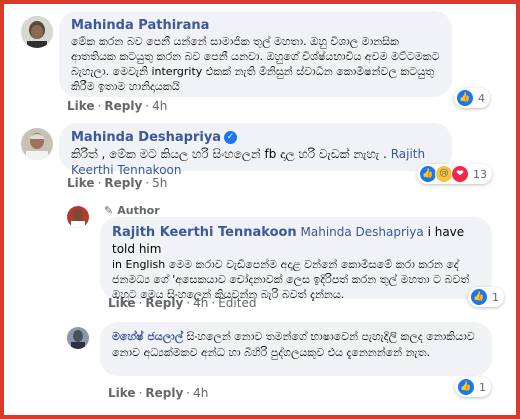 This screenshot has width=520, height=419. I want to click on comment-author-row: Mahinda Deshapriya ✓, so click(255, 138).